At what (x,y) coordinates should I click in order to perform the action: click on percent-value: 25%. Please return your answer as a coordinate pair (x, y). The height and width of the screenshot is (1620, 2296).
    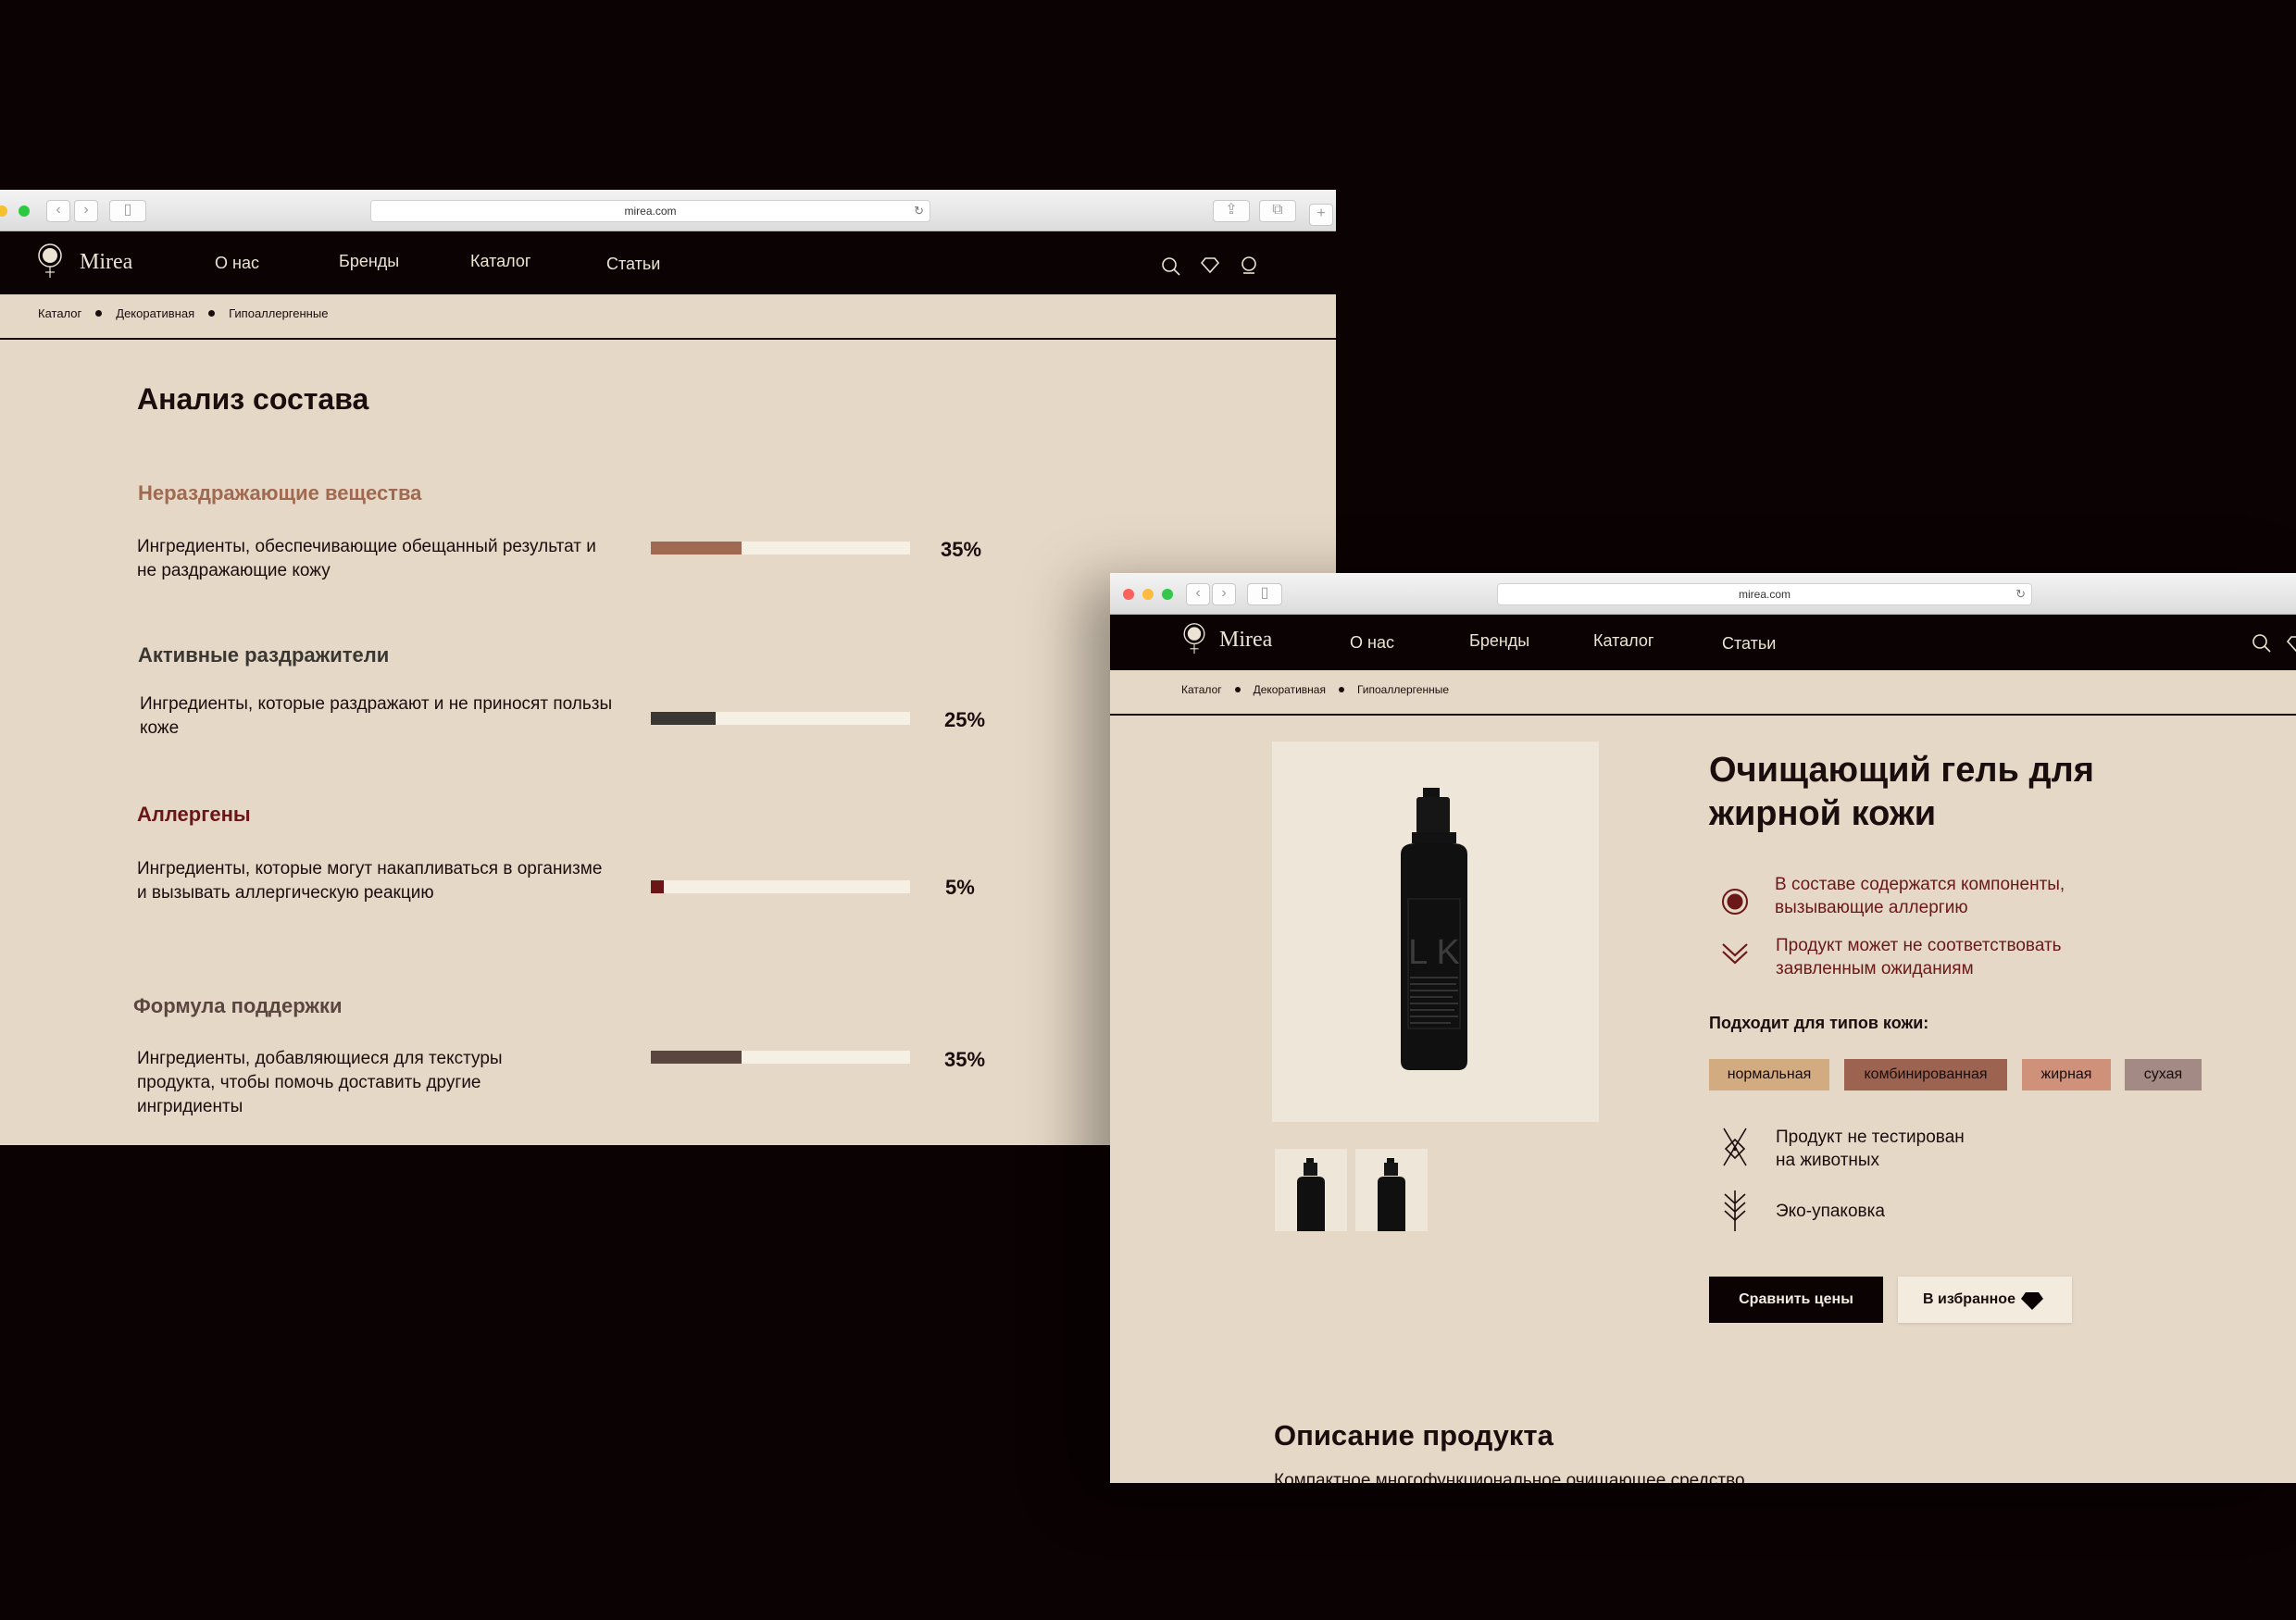
    Looking at the image, I should click on (965, 719).